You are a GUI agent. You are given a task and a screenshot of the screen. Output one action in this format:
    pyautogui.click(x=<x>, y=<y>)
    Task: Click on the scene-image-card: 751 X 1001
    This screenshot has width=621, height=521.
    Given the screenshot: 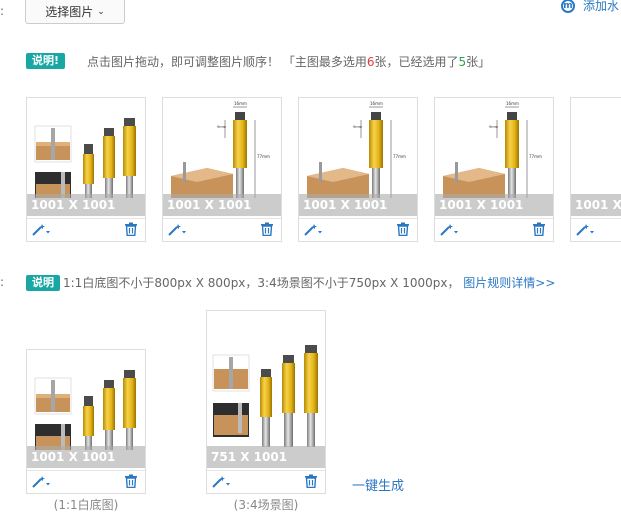 What is the action you would take?
    pyautogui.click(x=266, y=402)
    